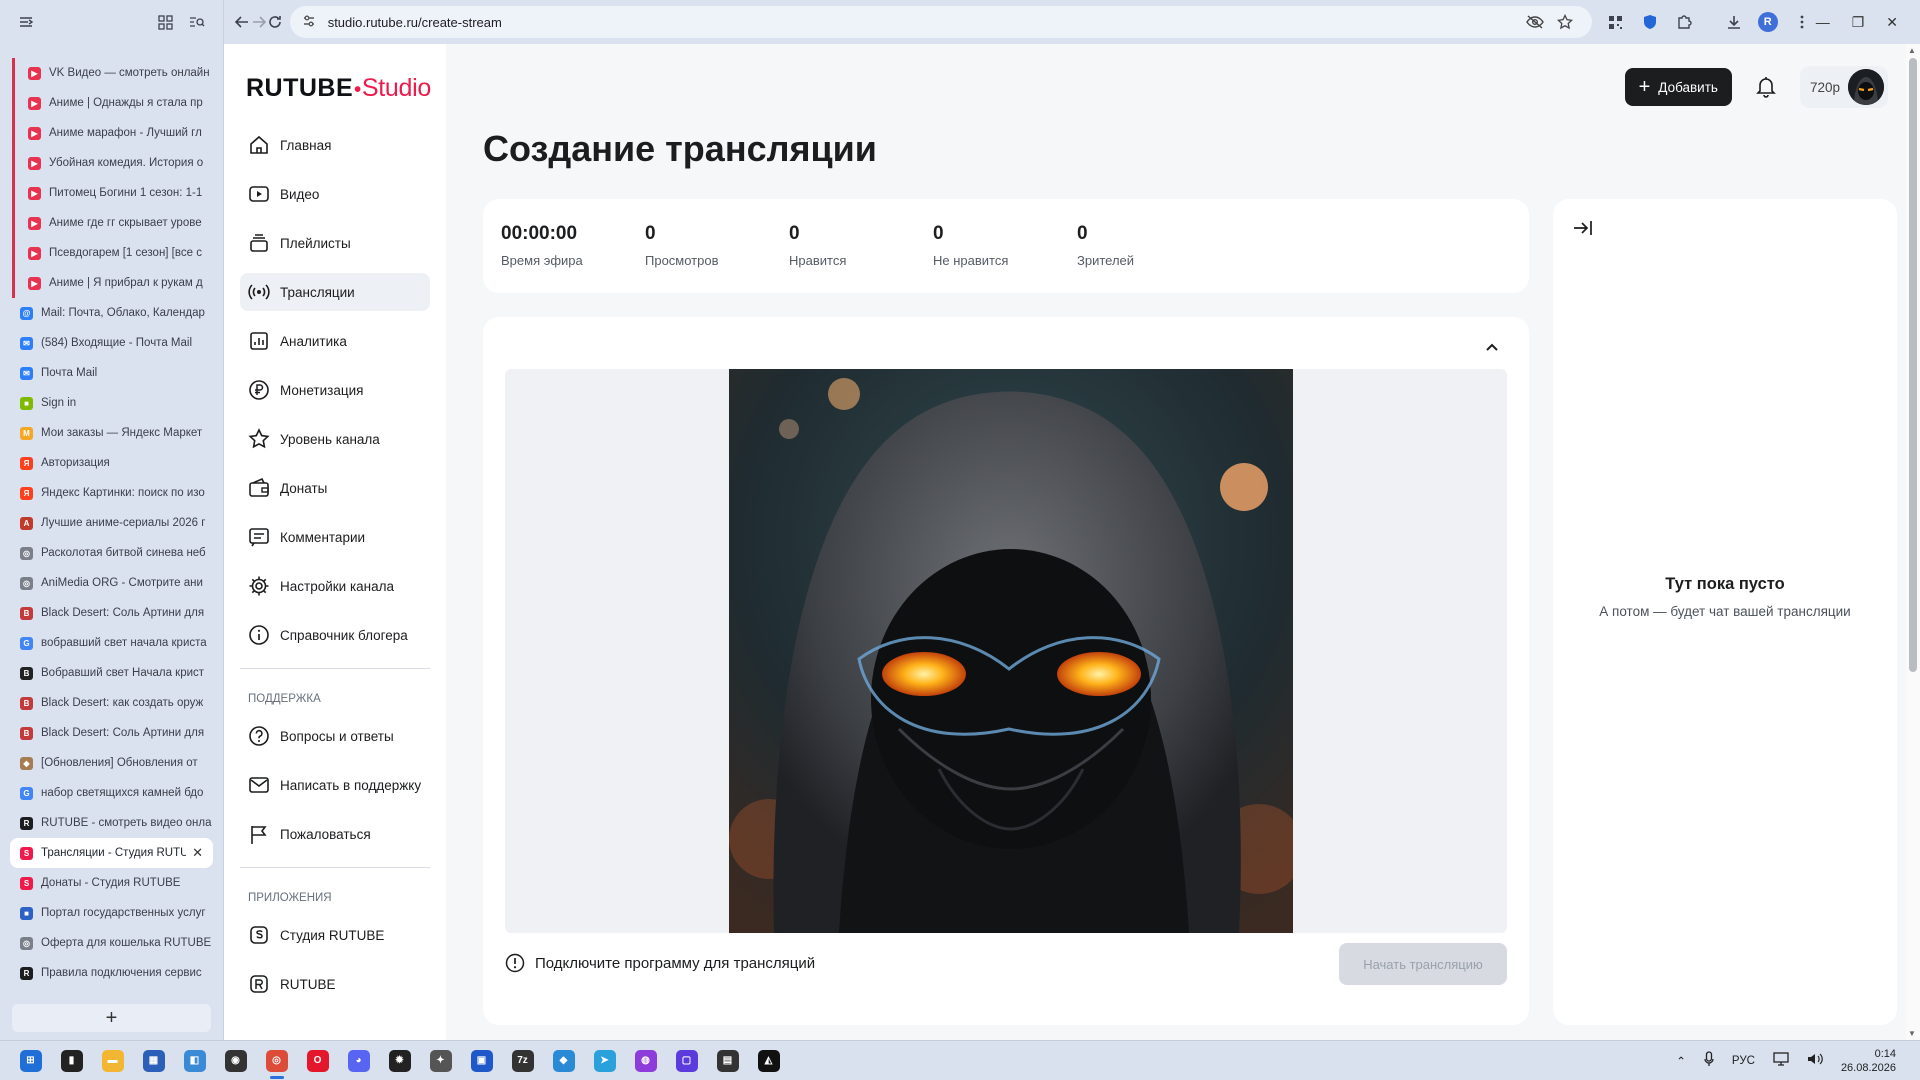 Image resolution: width=1920 pixels, height=1080 pixels. I want to click on browser-tab: ◎ AniMedia ORG - Смотрите ани, so click(111, 583).